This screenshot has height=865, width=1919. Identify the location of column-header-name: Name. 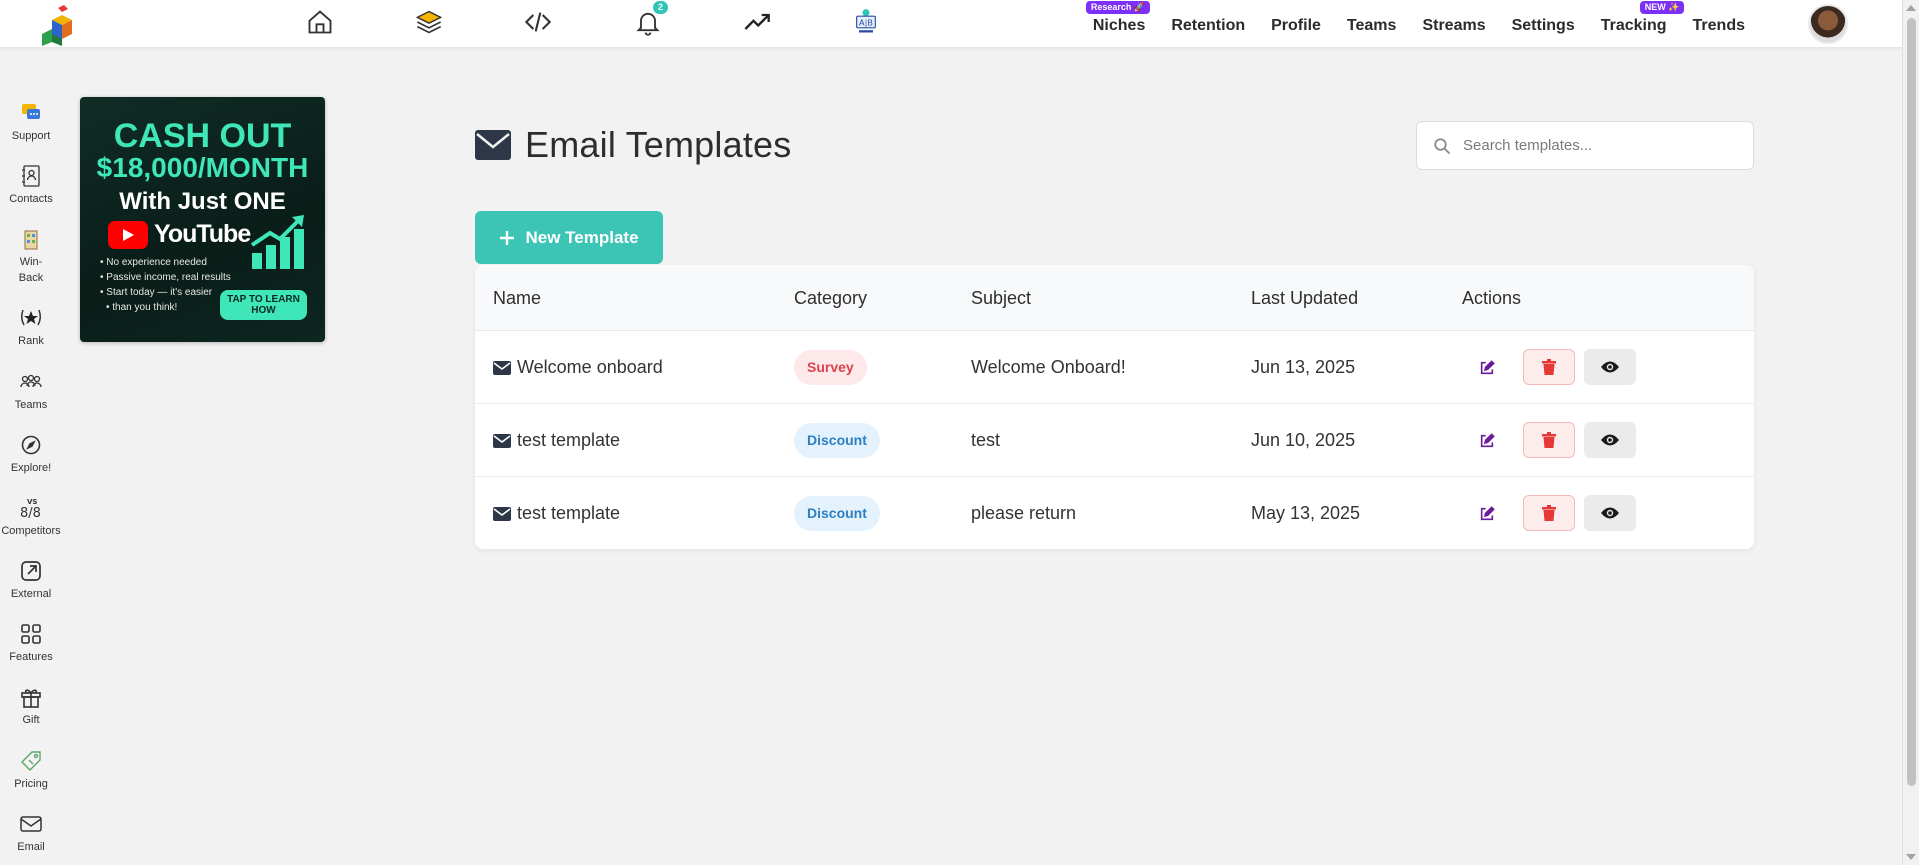
(517, 298).